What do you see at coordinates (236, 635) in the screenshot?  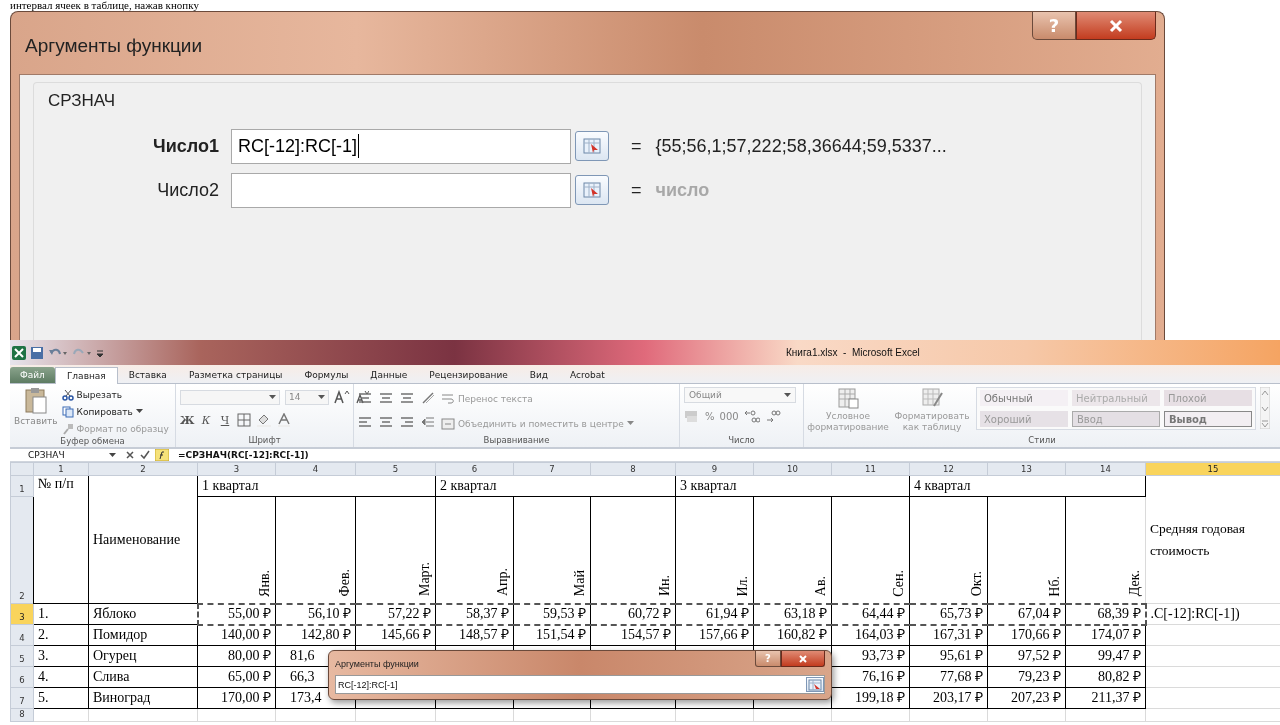 I see `table-cell: 140,00 ₽` at bounding box center [236, 635].